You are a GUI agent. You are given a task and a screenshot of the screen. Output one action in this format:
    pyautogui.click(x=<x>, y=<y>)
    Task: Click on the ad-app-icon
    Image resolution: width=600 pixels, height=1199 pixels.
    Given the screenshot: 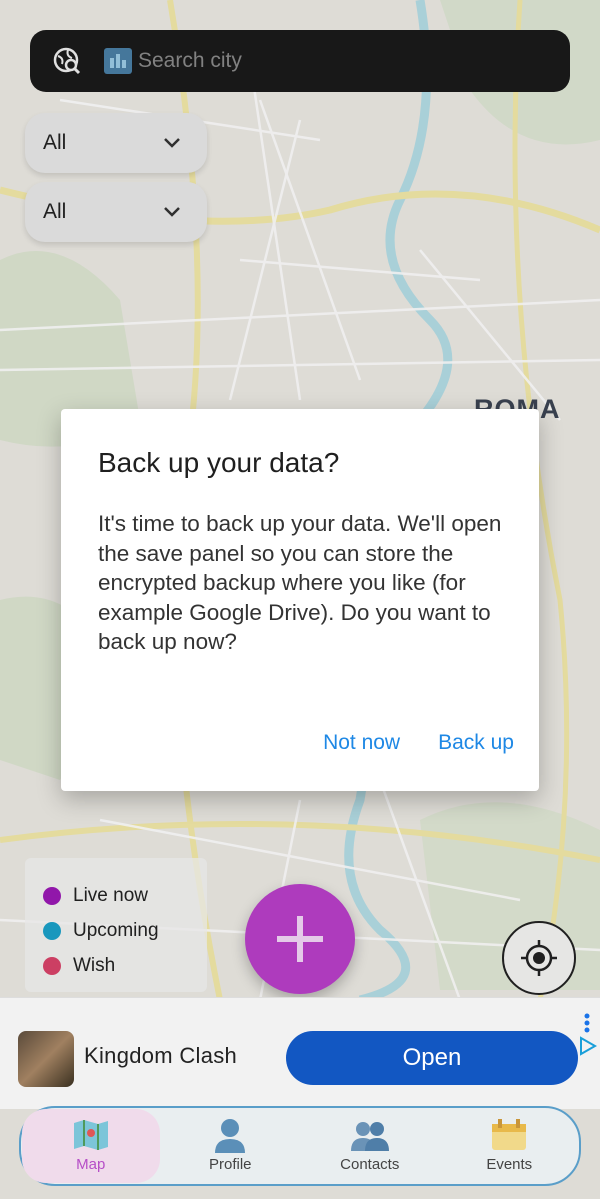 What is the action you would take?
    pyautogui.click(x=46, y=1059)
    